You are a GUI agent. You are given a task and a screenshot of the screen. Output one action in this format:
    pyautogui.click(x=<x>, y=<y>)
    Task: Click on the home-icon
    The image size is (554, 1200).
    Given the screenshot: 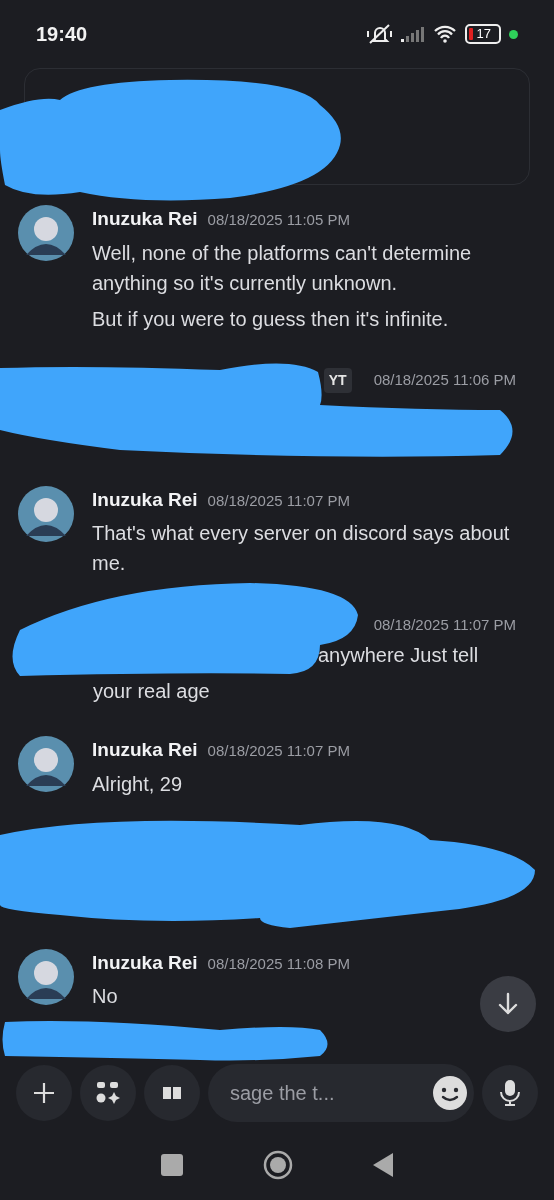 What is the action you would take?
    pyautogui.click(x=278, y=1165)
    